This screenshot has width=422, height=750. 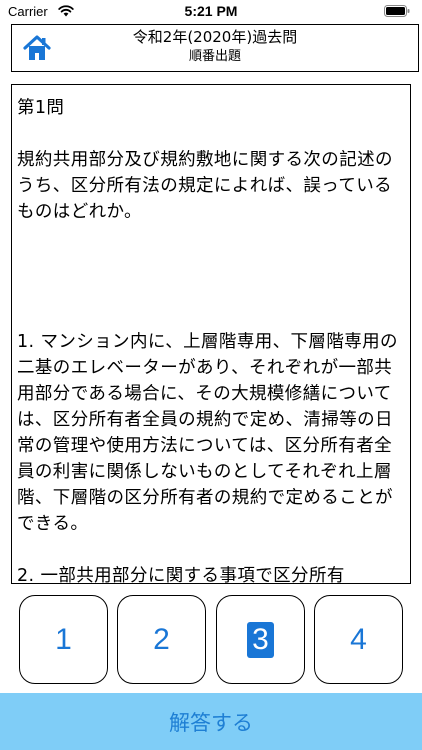 I want to click on page-title: 令和2年(2020年)過去問, so click(x=215, y=37).